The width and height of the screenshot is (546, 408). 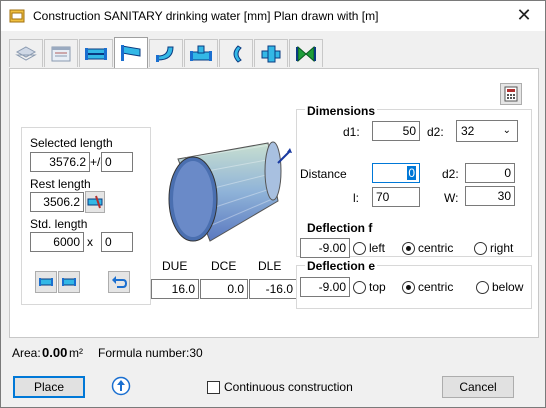 What do you see at coordinates (323, 174) in the screenshot?
I see `distance-label: Distance` at bounding box center [323, 174].